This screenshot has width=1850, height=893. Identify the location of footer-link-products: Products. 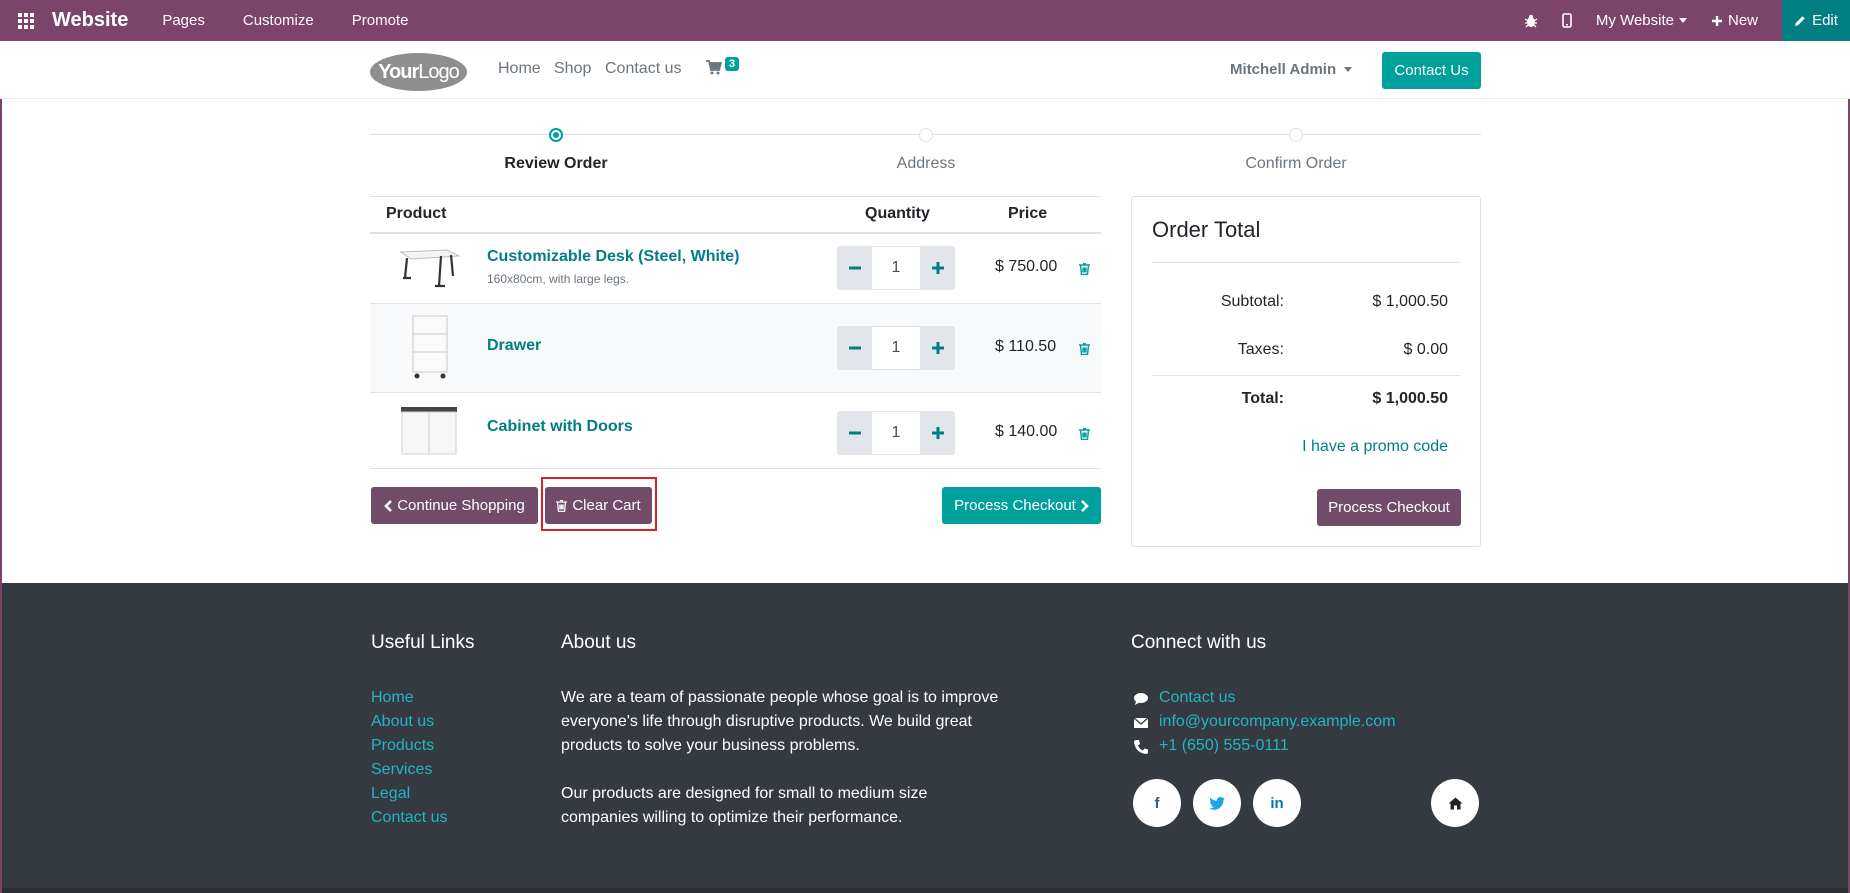
(402, 746).